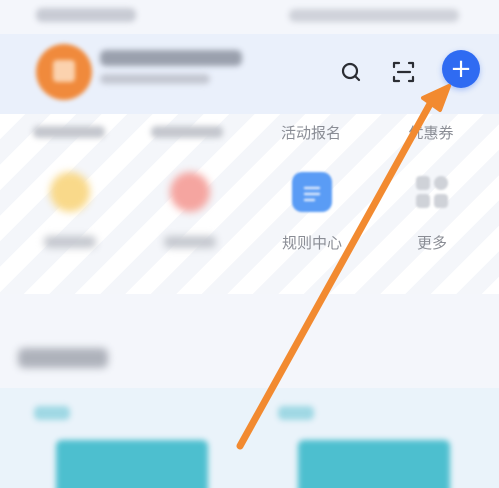 Image resolution: width=499 pixels, height=488 pixels. I want to click on plus-icon: +, so click(461, 69).